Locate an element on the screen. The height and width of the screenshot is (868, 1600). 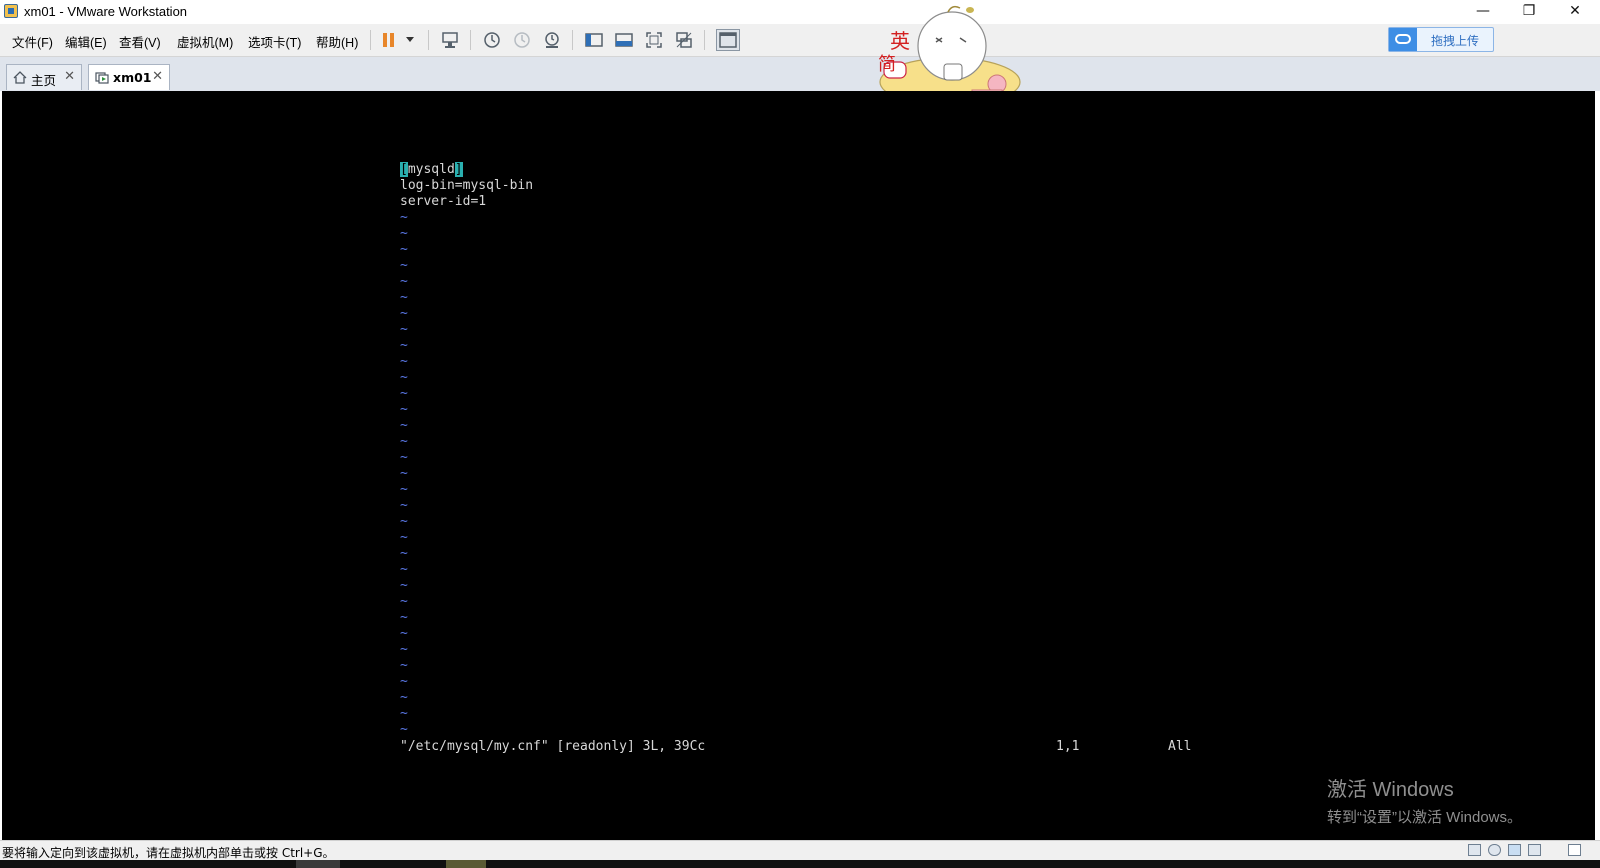
menu-view: 查看(V) is located at coordinates (140, 41).